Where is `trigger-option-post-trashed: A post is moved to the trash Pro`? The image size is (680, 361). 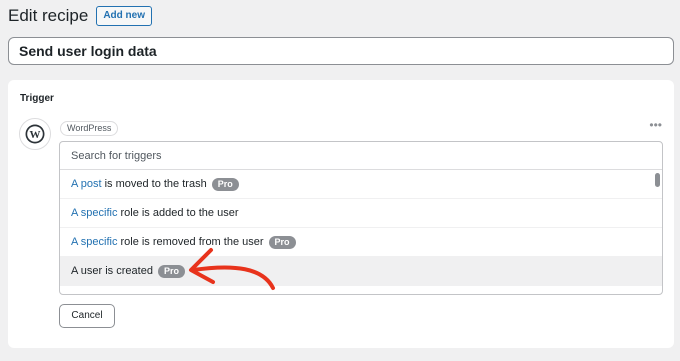 trigger-option-post-trashed: A post is moved to the trash Pro is located at coordinates (361, 184).